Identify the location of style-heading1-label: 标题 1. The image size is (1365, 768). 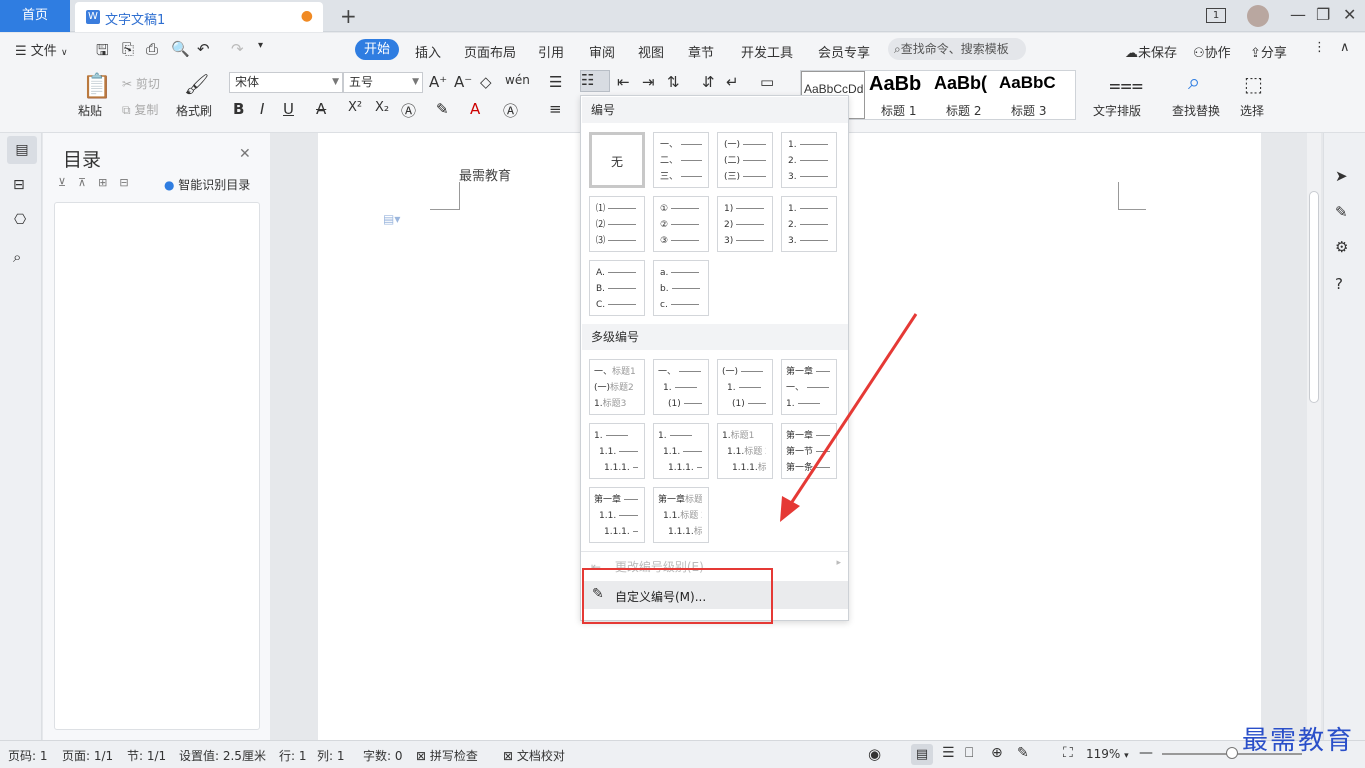
(898, 110).